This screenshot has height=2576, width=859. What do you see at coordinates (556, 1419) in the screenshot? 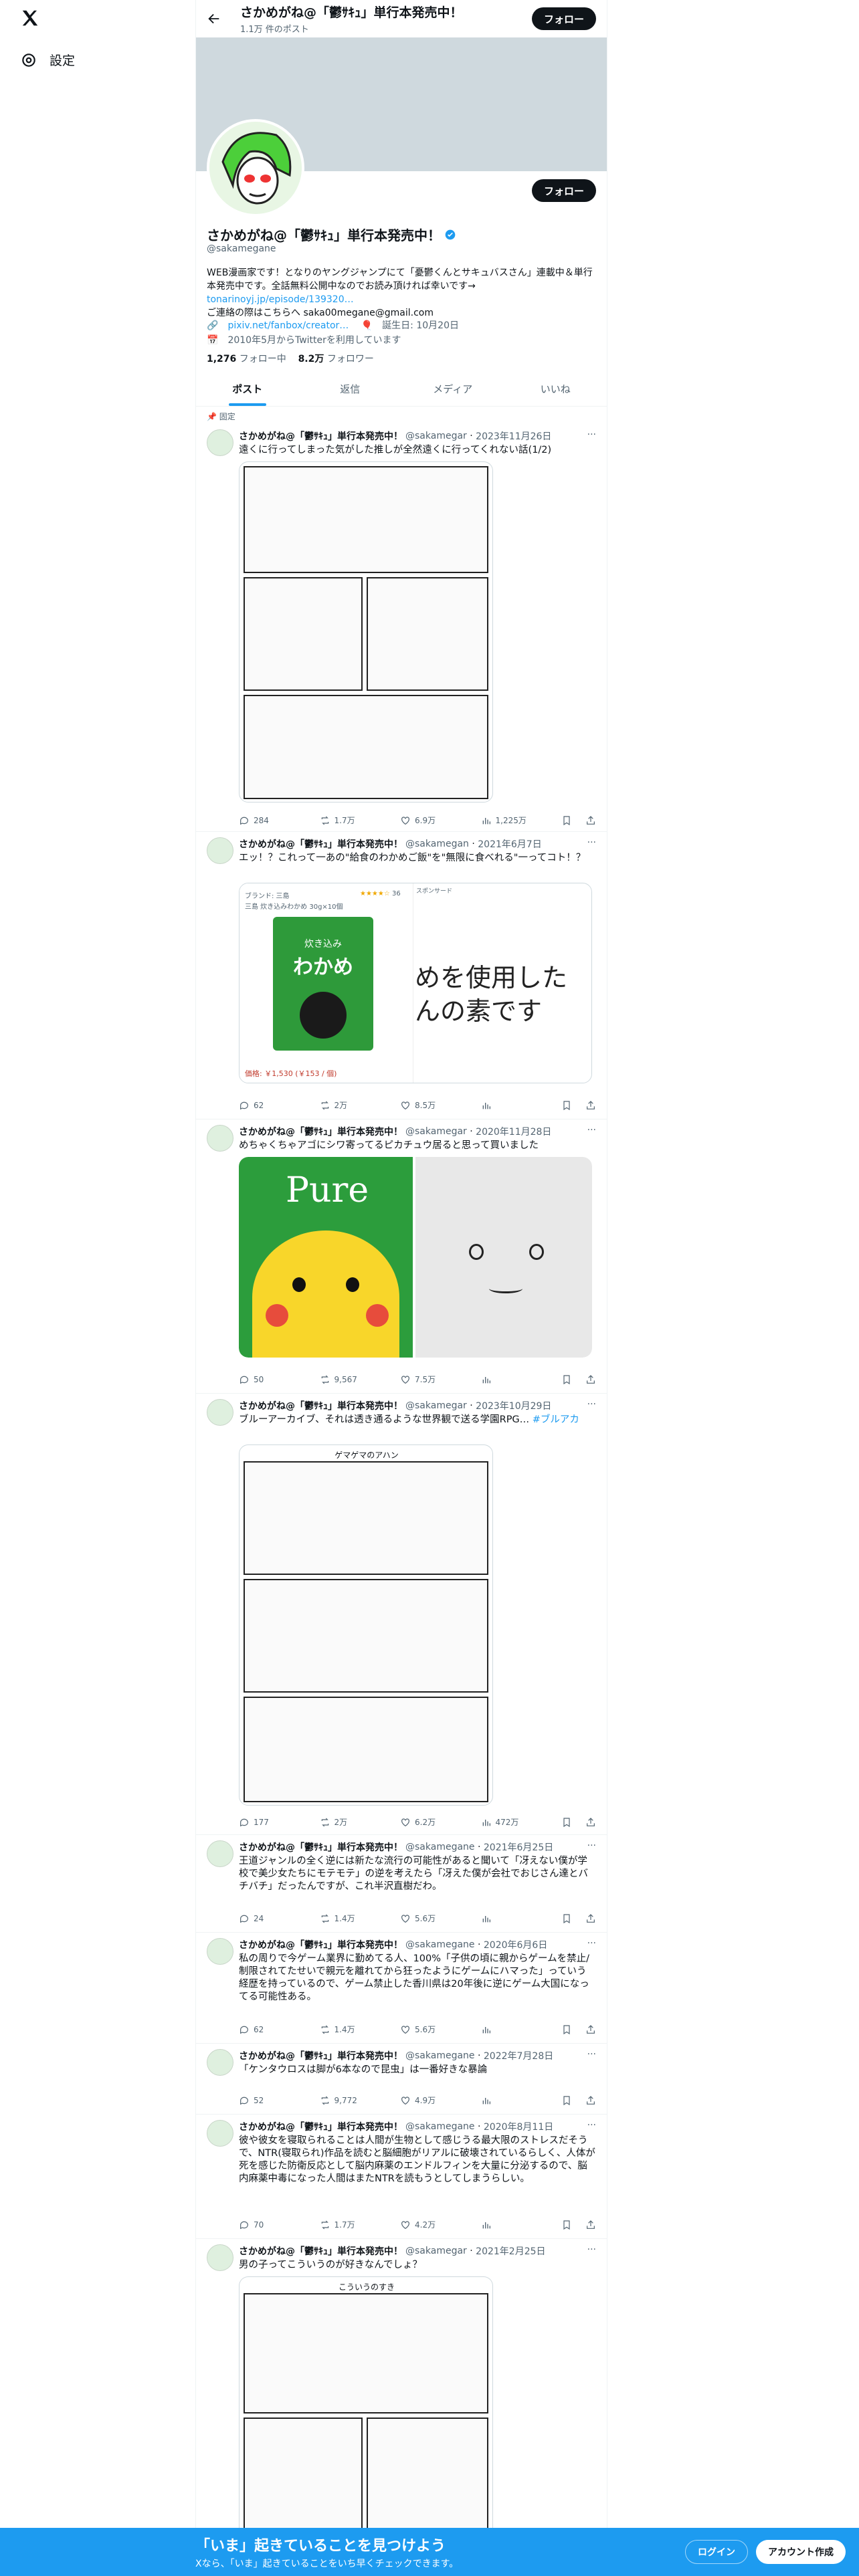
I see `hashtag-link: #ブルアカ` at bounding box center [556, 1419].